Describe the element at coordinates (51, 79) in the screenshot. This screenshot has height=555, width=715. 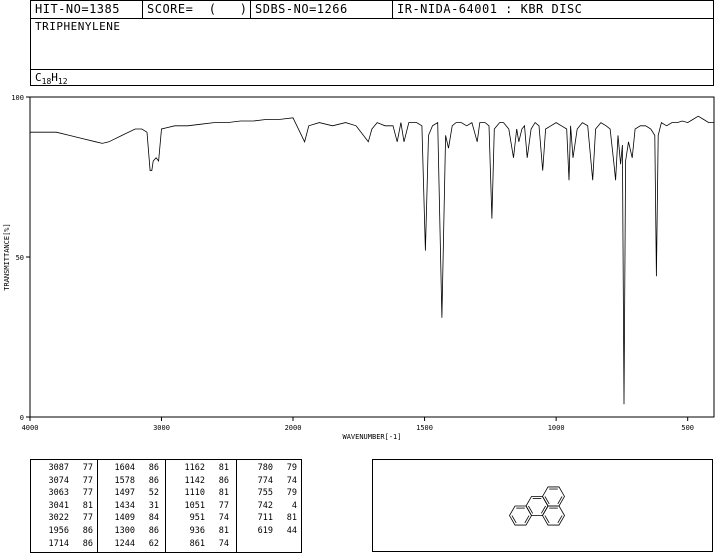
I see `molecular-formula: C18H12` at that location.